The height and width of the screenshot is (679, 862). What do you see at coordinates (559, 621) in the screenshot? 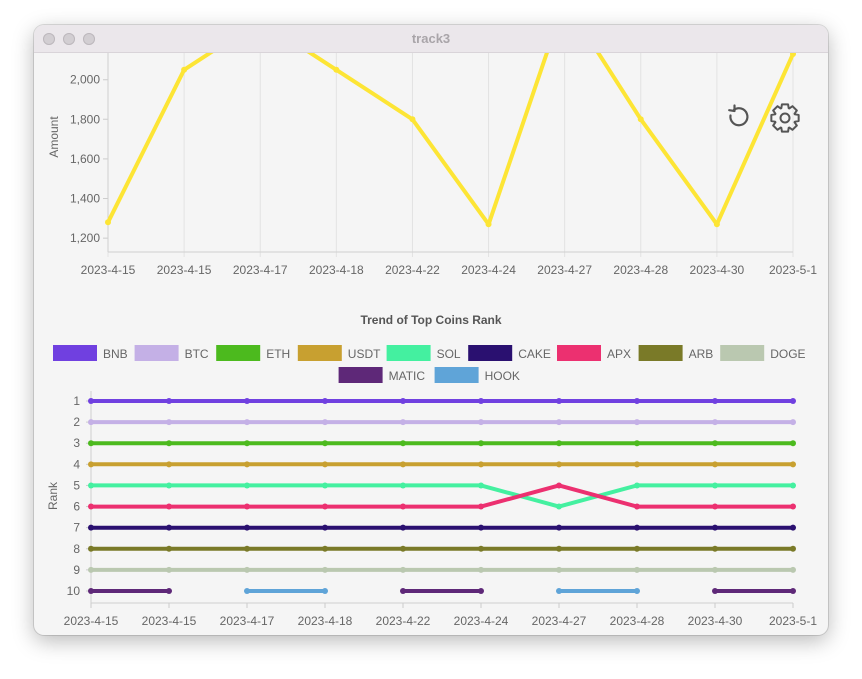
I see `x-tick-label: 2023-4-27` at bounding box center [559, 621].